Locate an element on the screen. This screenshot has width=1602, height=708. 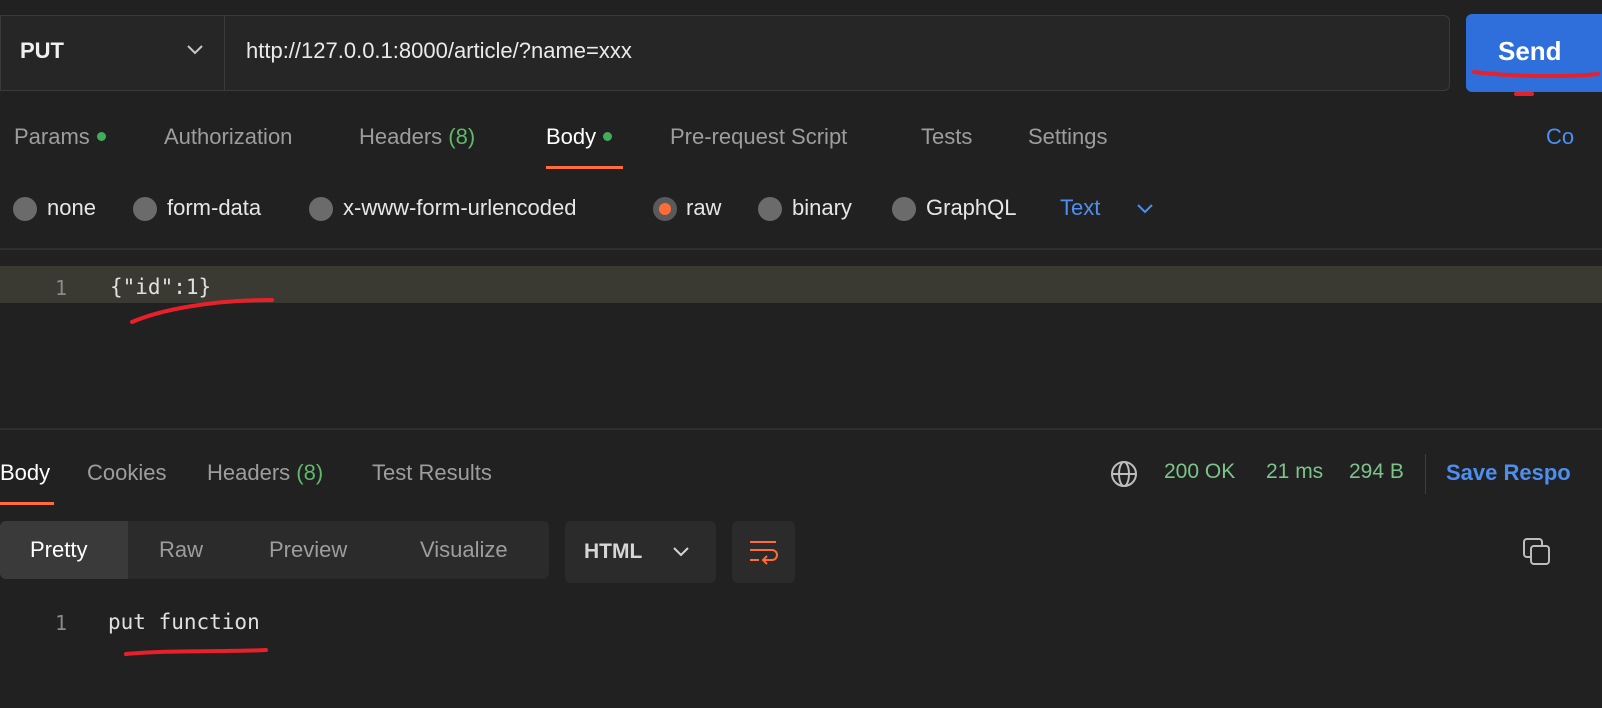
view-visualize-button: Visualize is located at coordinates (464, 550).